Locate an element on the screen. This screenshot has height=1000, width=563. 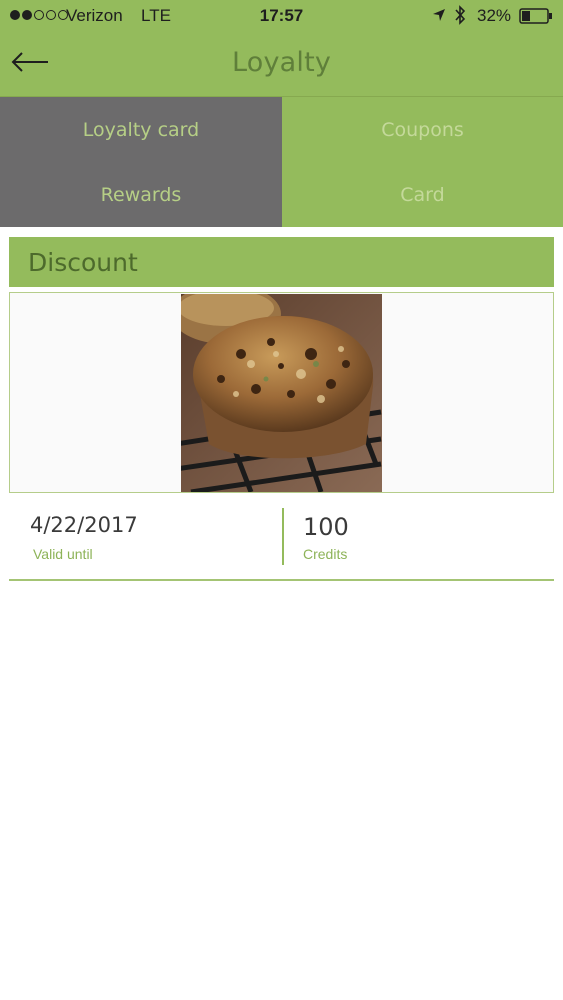
coupon-info-row: 4/22/2017 Valid until 100 Credits is located at coordinates (281, 542).